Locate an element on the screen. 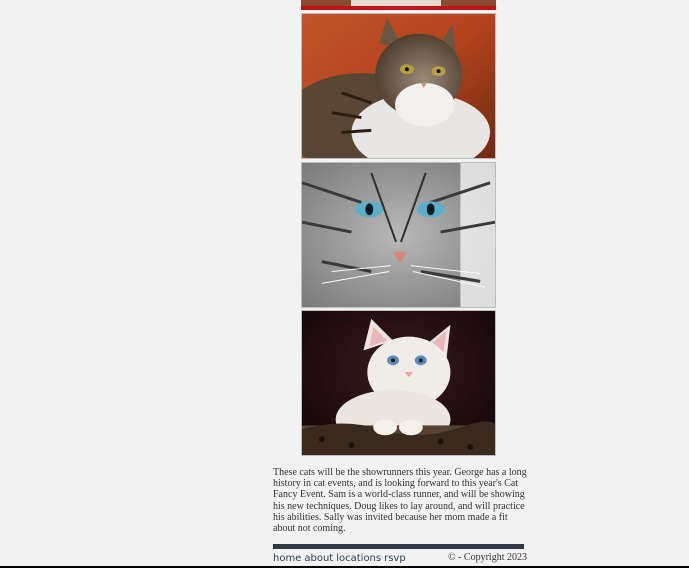 This screenshot has height=568, width=689. footer-nav: home about locations rsvp is located at coordinates (341, 558).